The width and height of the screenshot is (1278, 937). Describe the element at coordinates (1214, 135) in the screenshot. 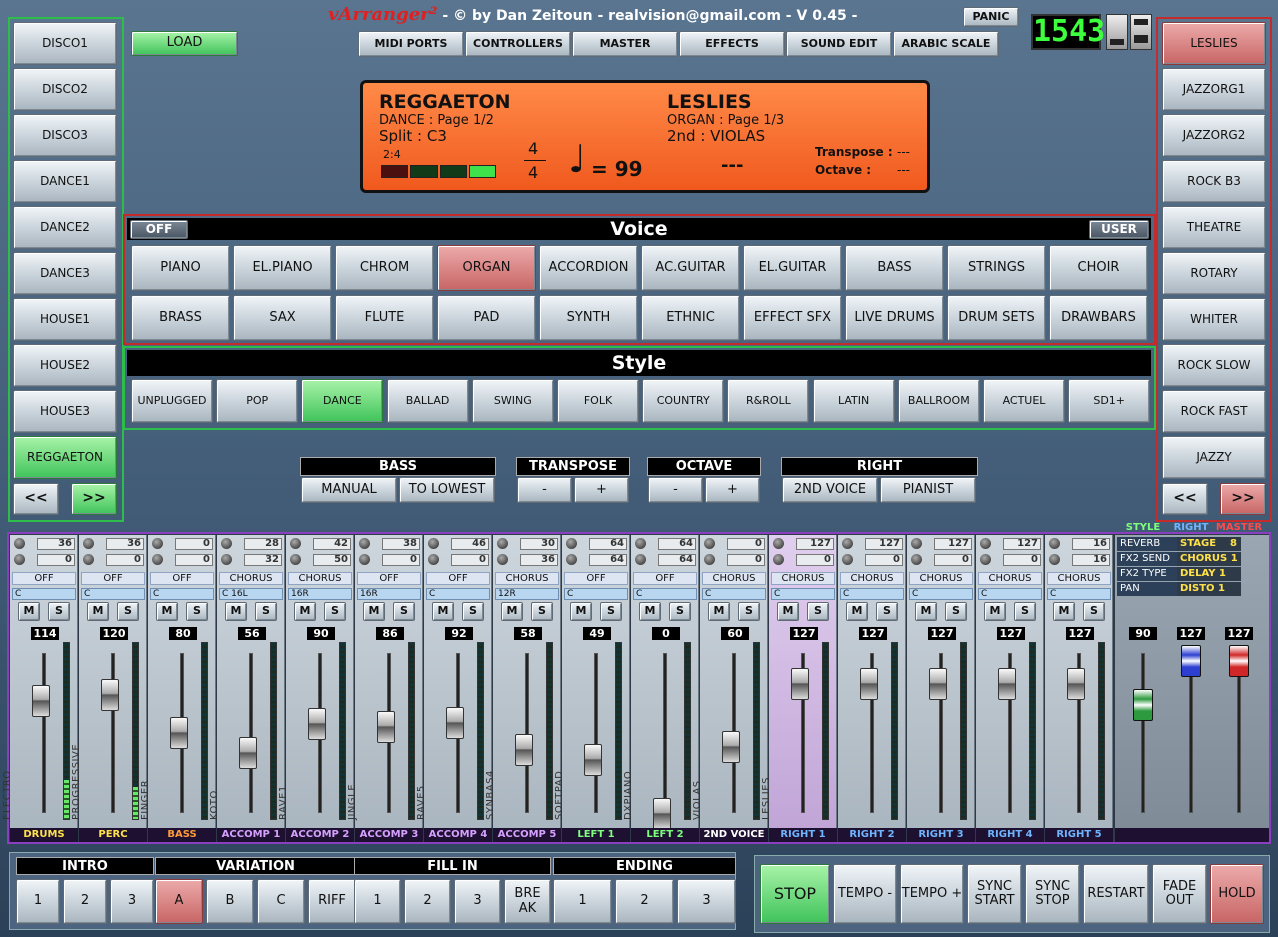

I see `right-voice-jazzorg2: JAZZORG2` at that location.